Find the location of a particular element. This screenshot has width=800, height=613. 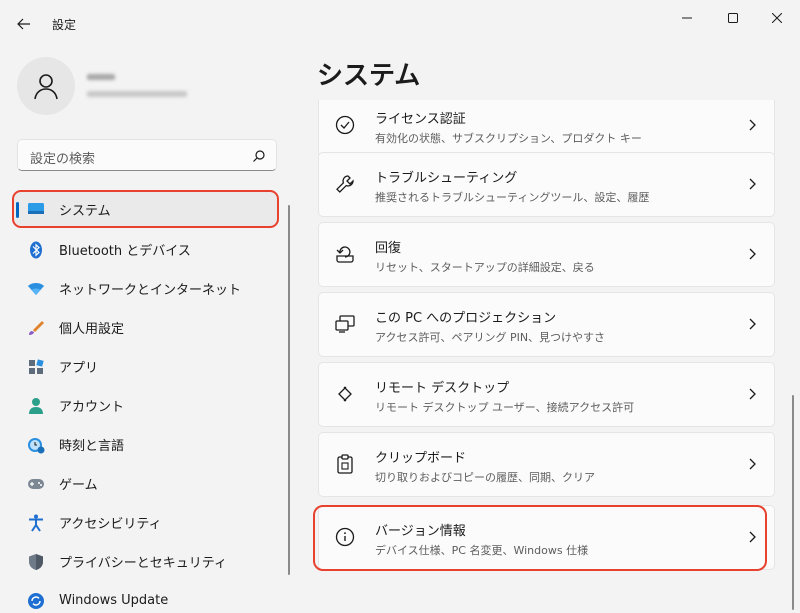

sidebar-item-network: ネットワークとインターネット is located at coordinates (148, 288).